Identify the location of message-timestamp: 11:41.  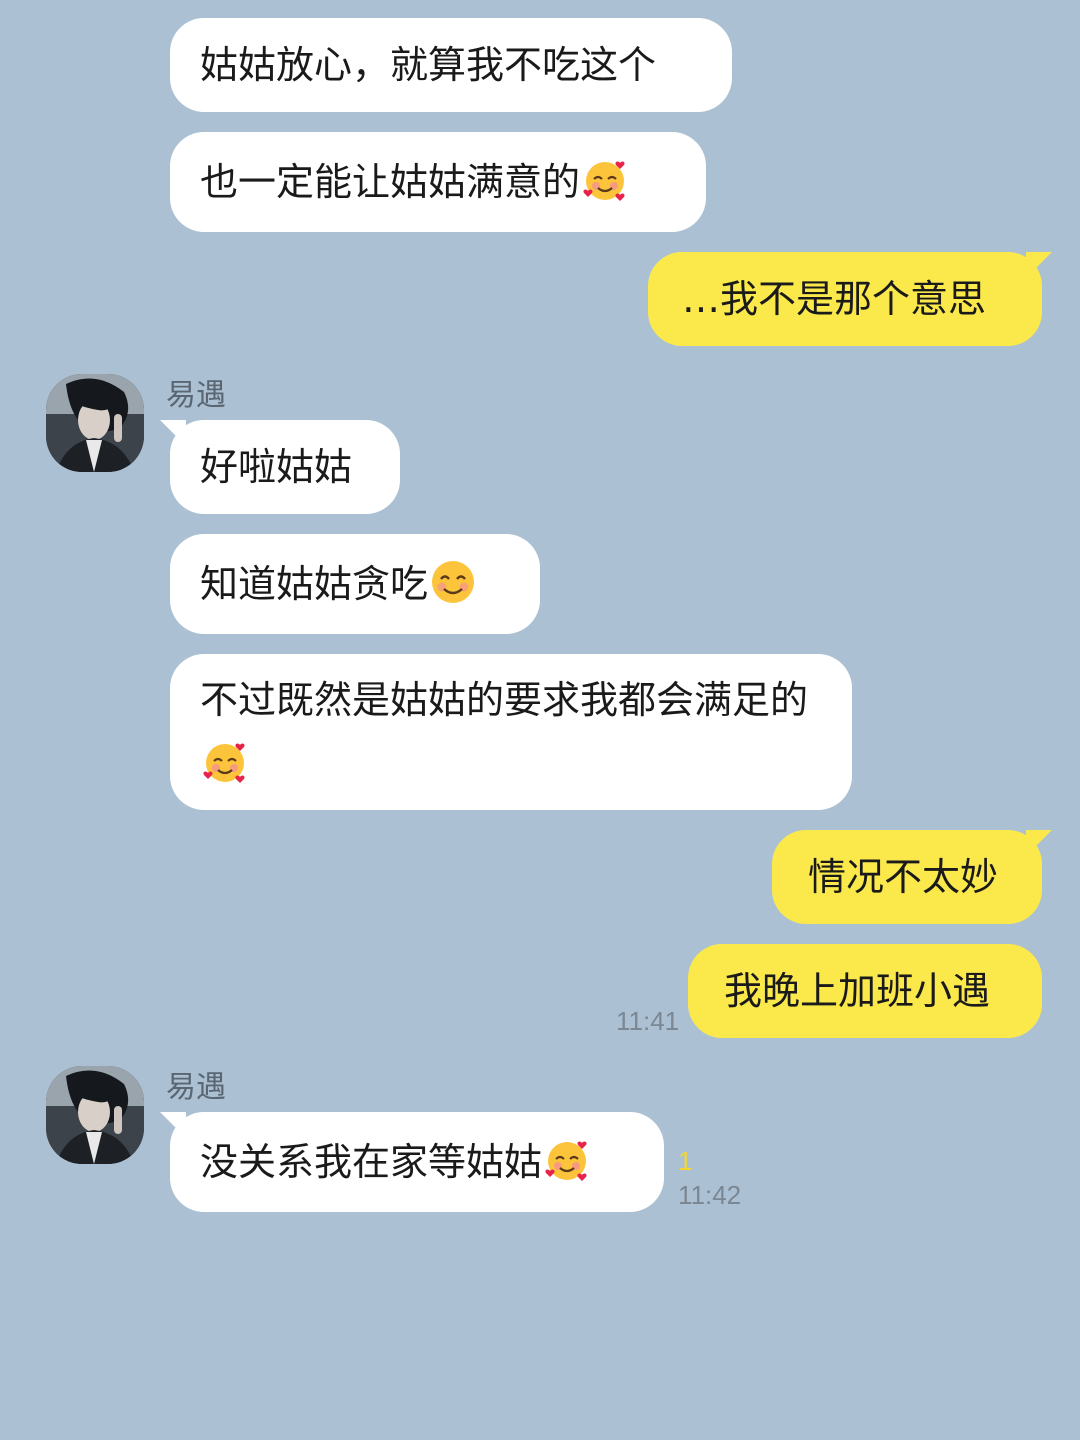
(648, 1021).